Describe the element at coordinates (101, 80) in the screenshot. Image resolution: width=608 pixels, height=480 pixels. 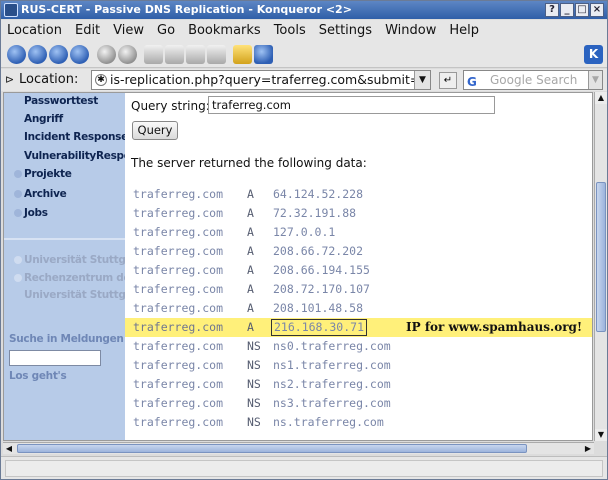
I see `page-favicon-icon: ✱` at that location.